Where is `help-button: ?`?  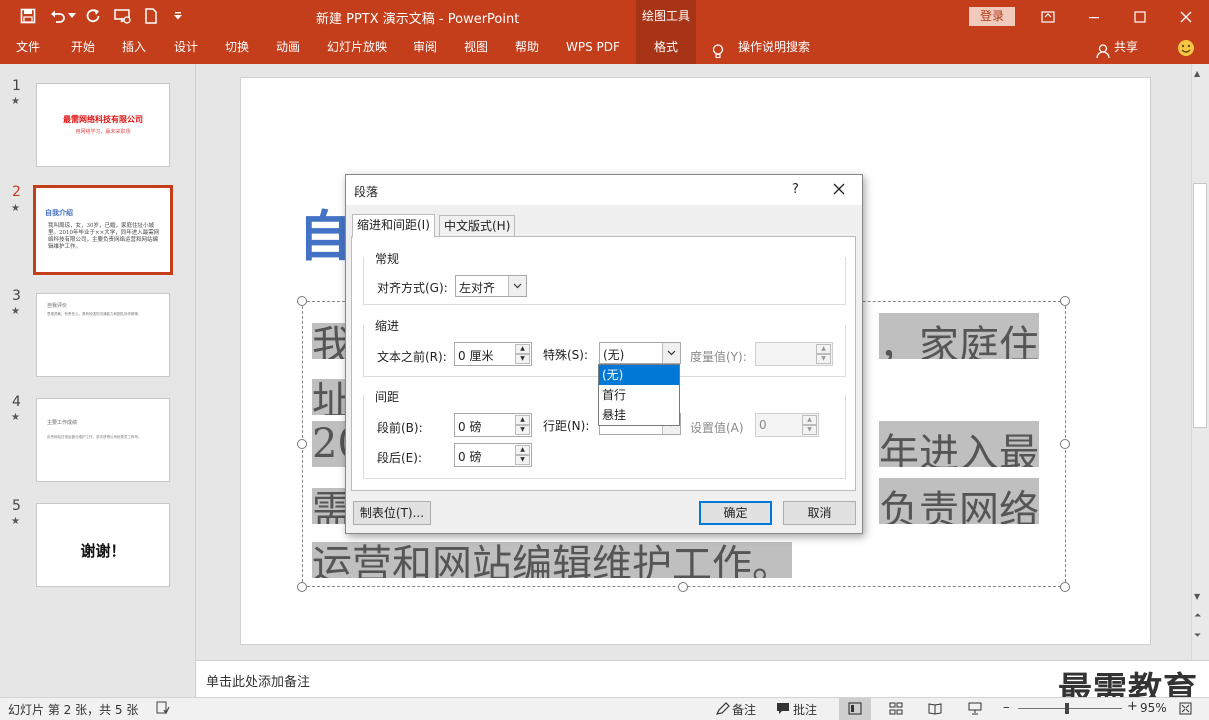 help-button: ? is located at coordinates (795, 189).